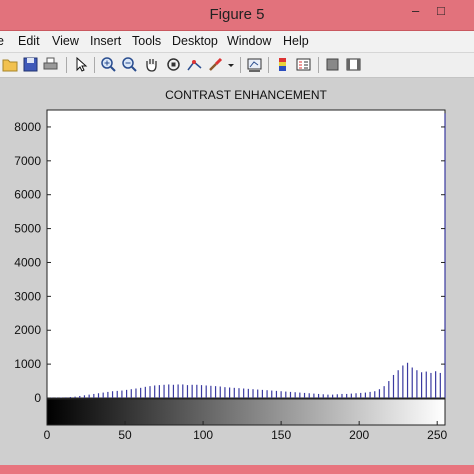  Describe the element at coordinates (246, 412) in the screenshot. I see `grayscale-colorbar` at that location.